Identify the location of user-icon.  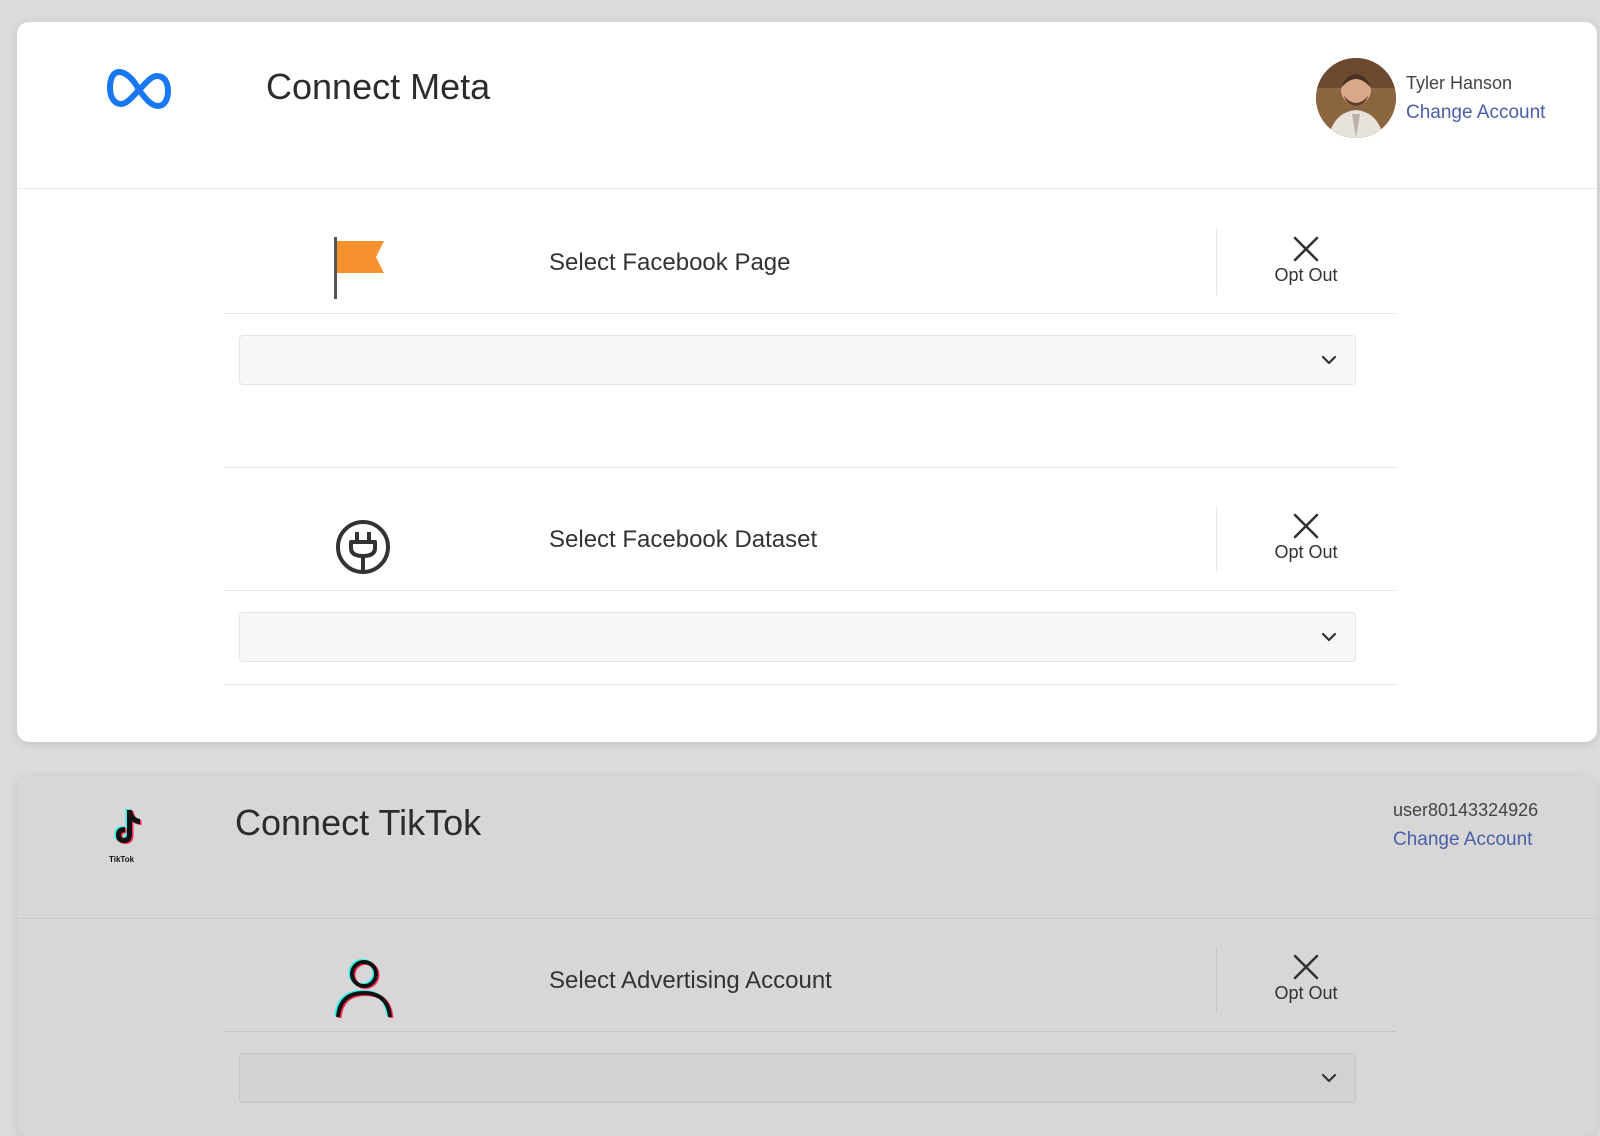
(364, 990).